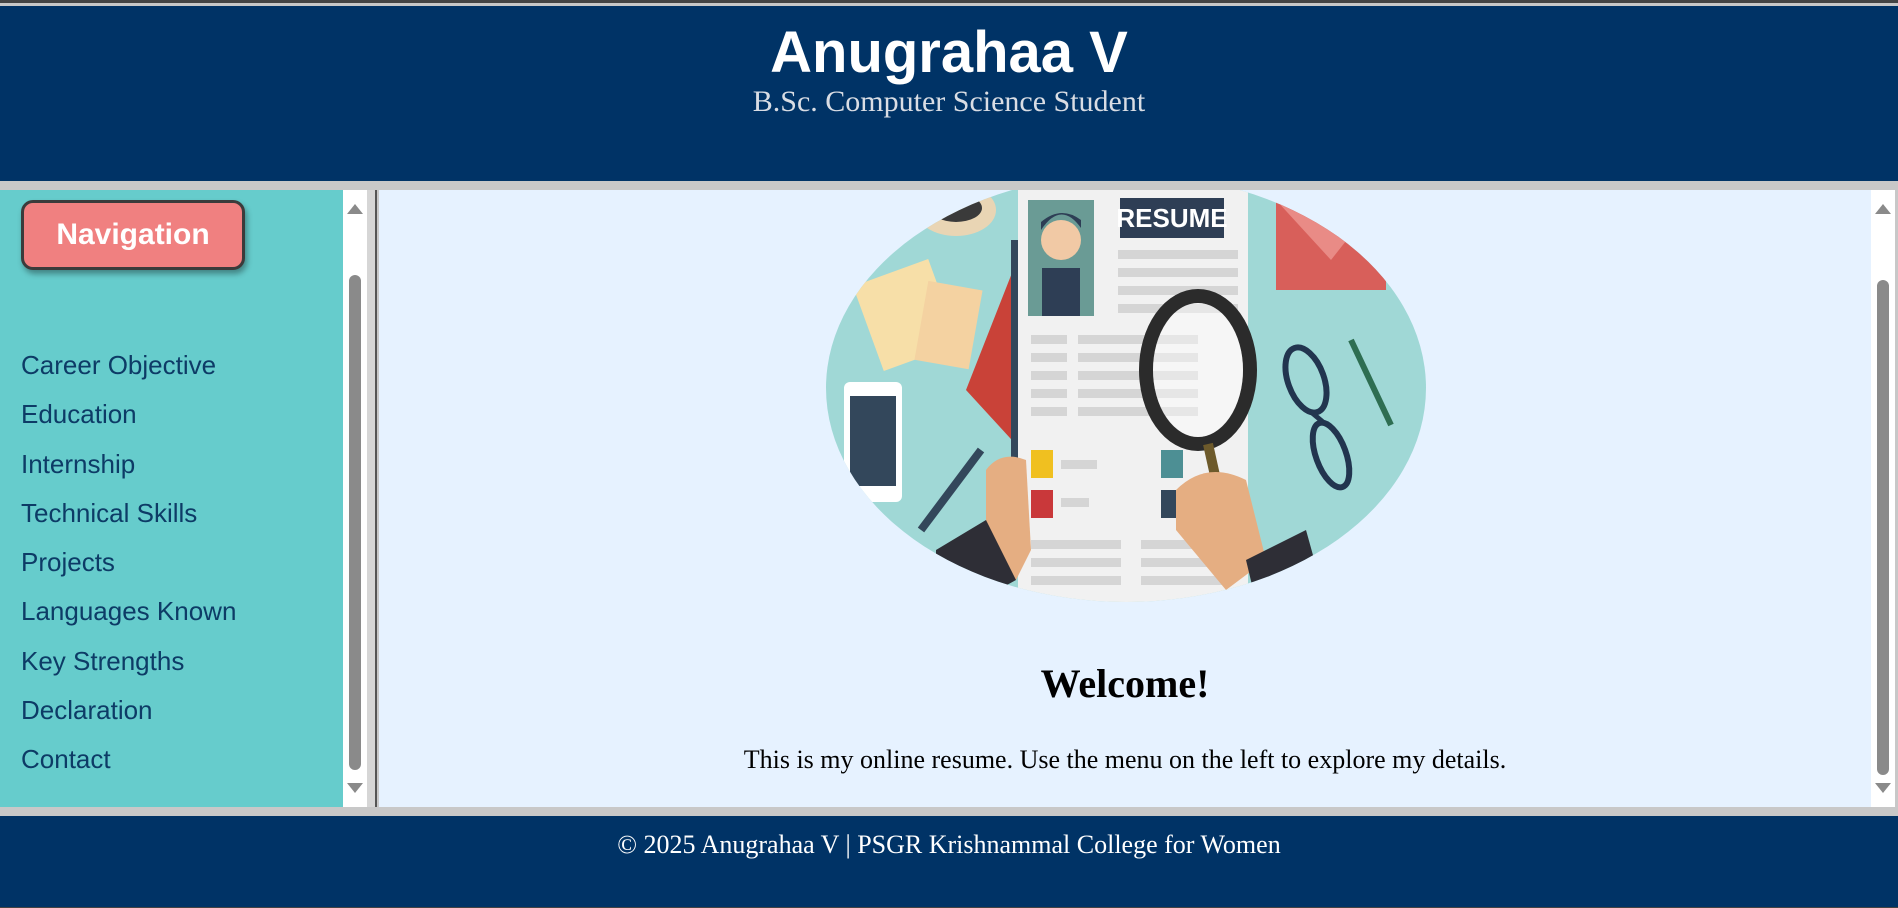  What do you see at coordinates (133, 235) in the screenshot?
I see `navigation-button: Navigation` at bounding box center [133, 235].